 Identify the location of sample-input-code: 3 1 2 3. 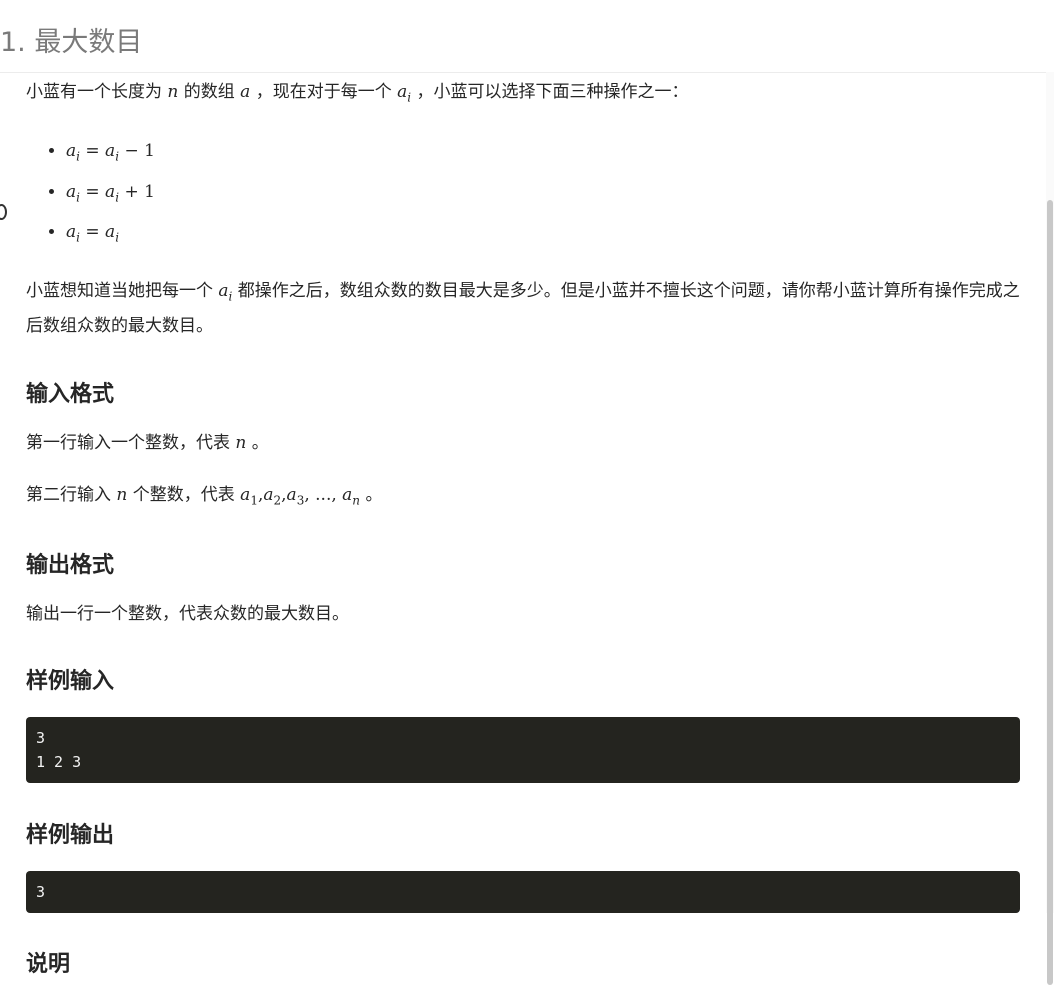
(523, 750).